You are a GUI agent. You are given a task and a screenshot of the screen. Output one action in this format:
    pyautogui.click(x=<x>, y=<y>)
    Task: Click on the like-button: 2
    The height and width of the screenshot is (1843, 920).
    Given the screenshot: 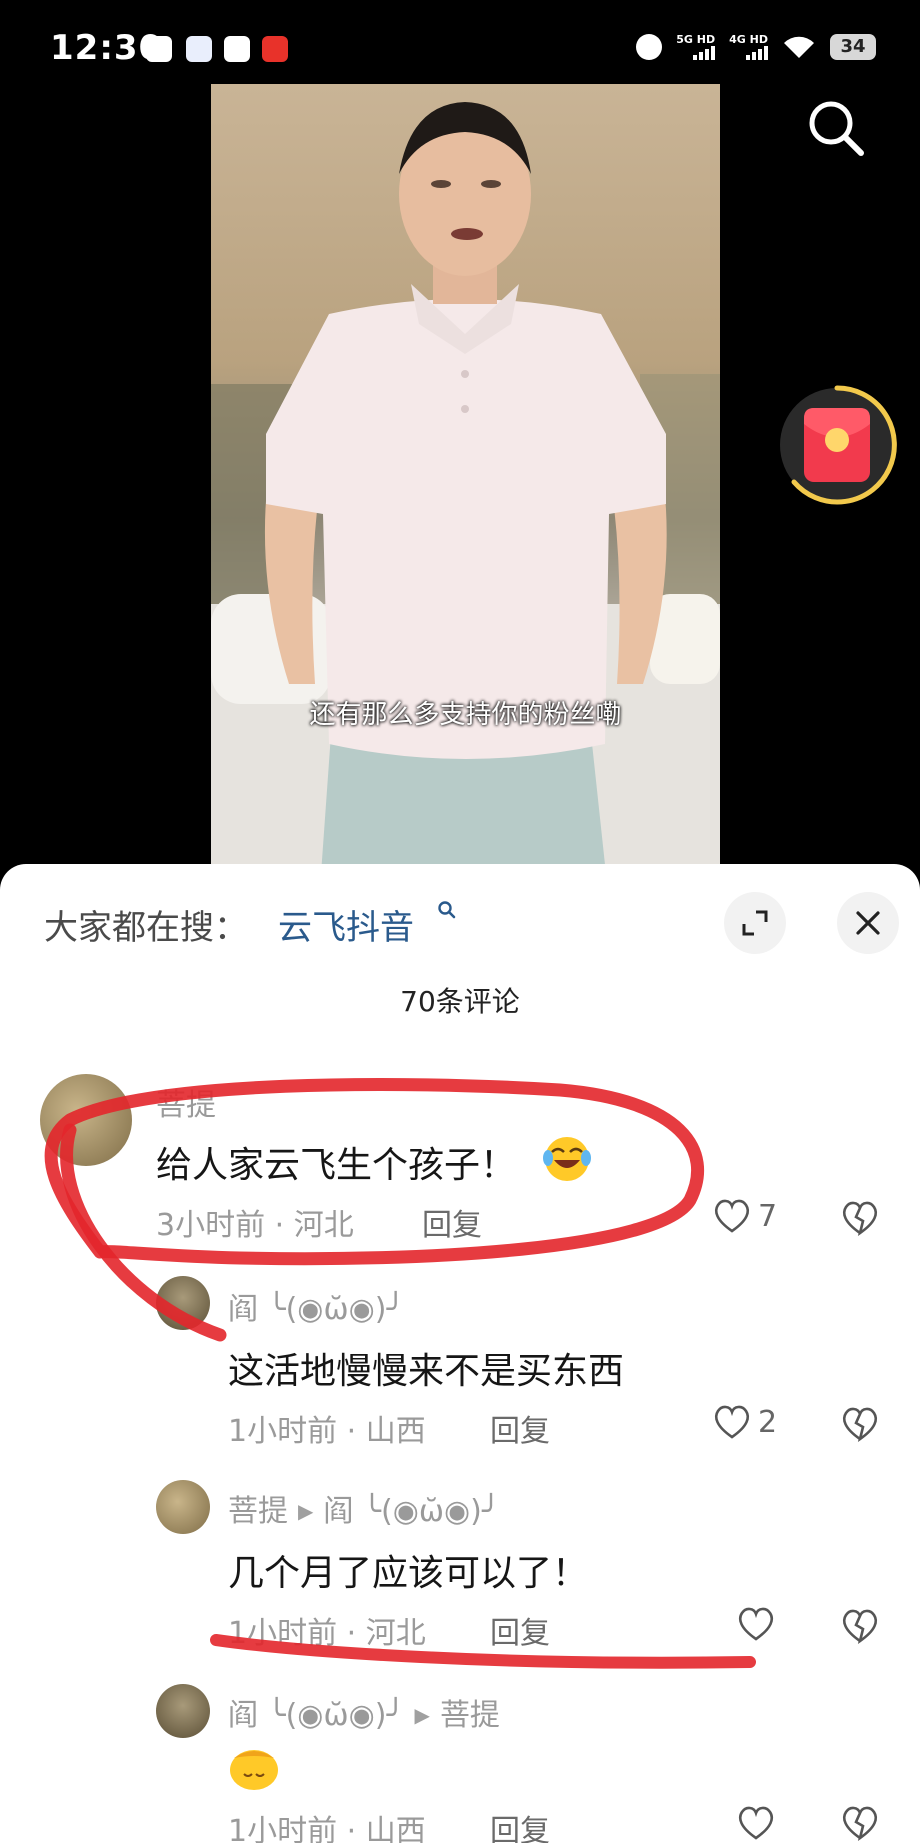 What is the action you would take?
    pyautogui.click(x=744, y=1422)
    